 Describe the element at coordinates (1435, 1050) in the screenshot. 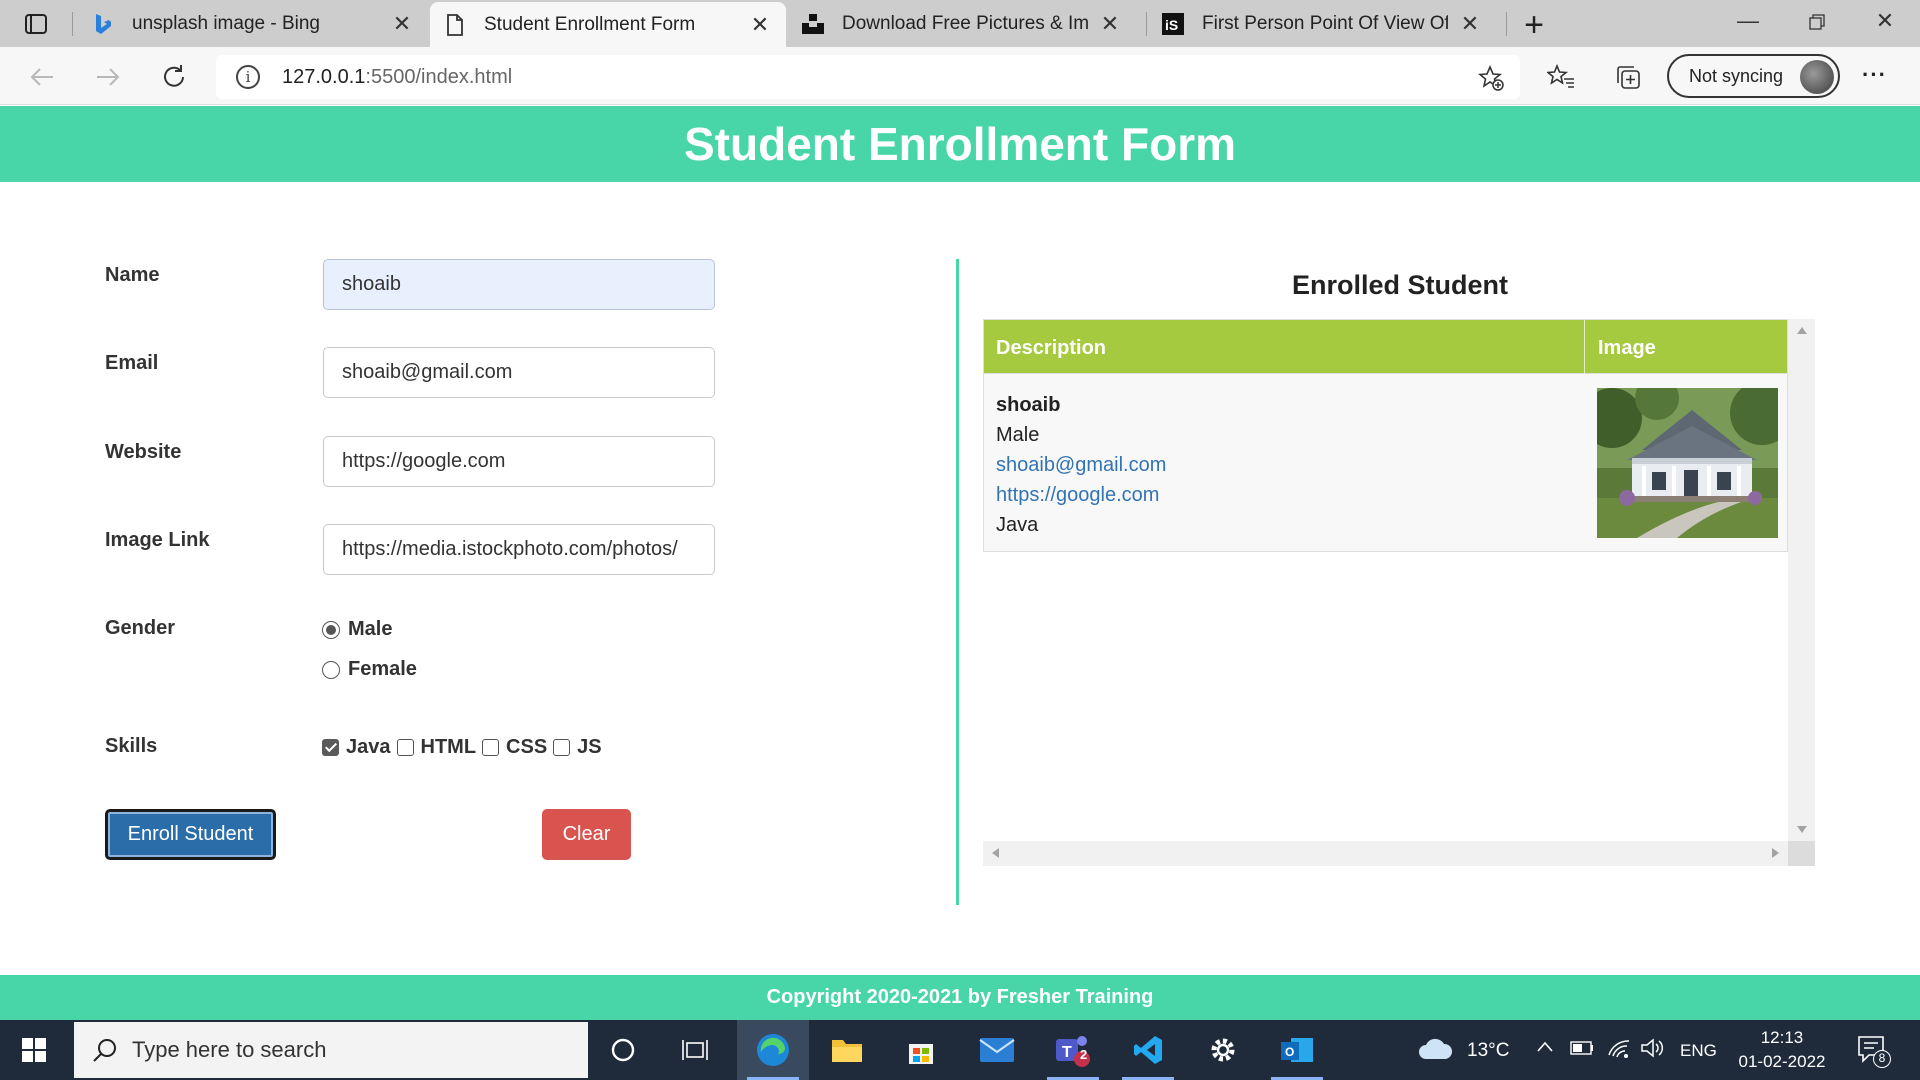

I see `weather-cloud-icon` at that location.